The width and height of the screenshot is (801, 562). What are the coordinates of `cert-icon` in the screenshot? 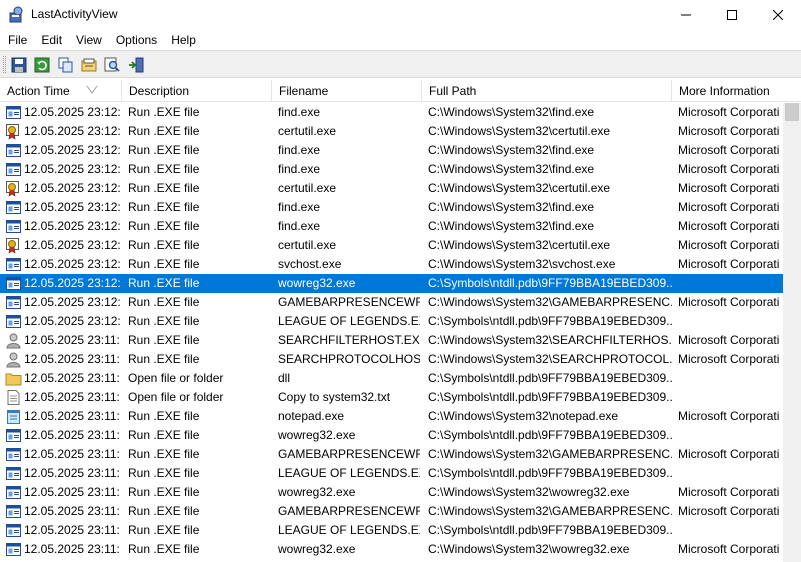 It's located at (13, 188).